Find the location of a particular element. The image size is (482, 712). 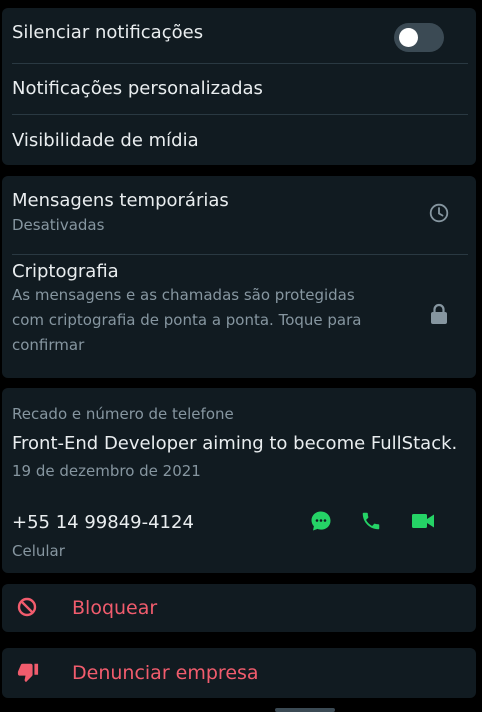

about-status-date: 19 de dezembro de 2021 is located at coordinates (106, 471).